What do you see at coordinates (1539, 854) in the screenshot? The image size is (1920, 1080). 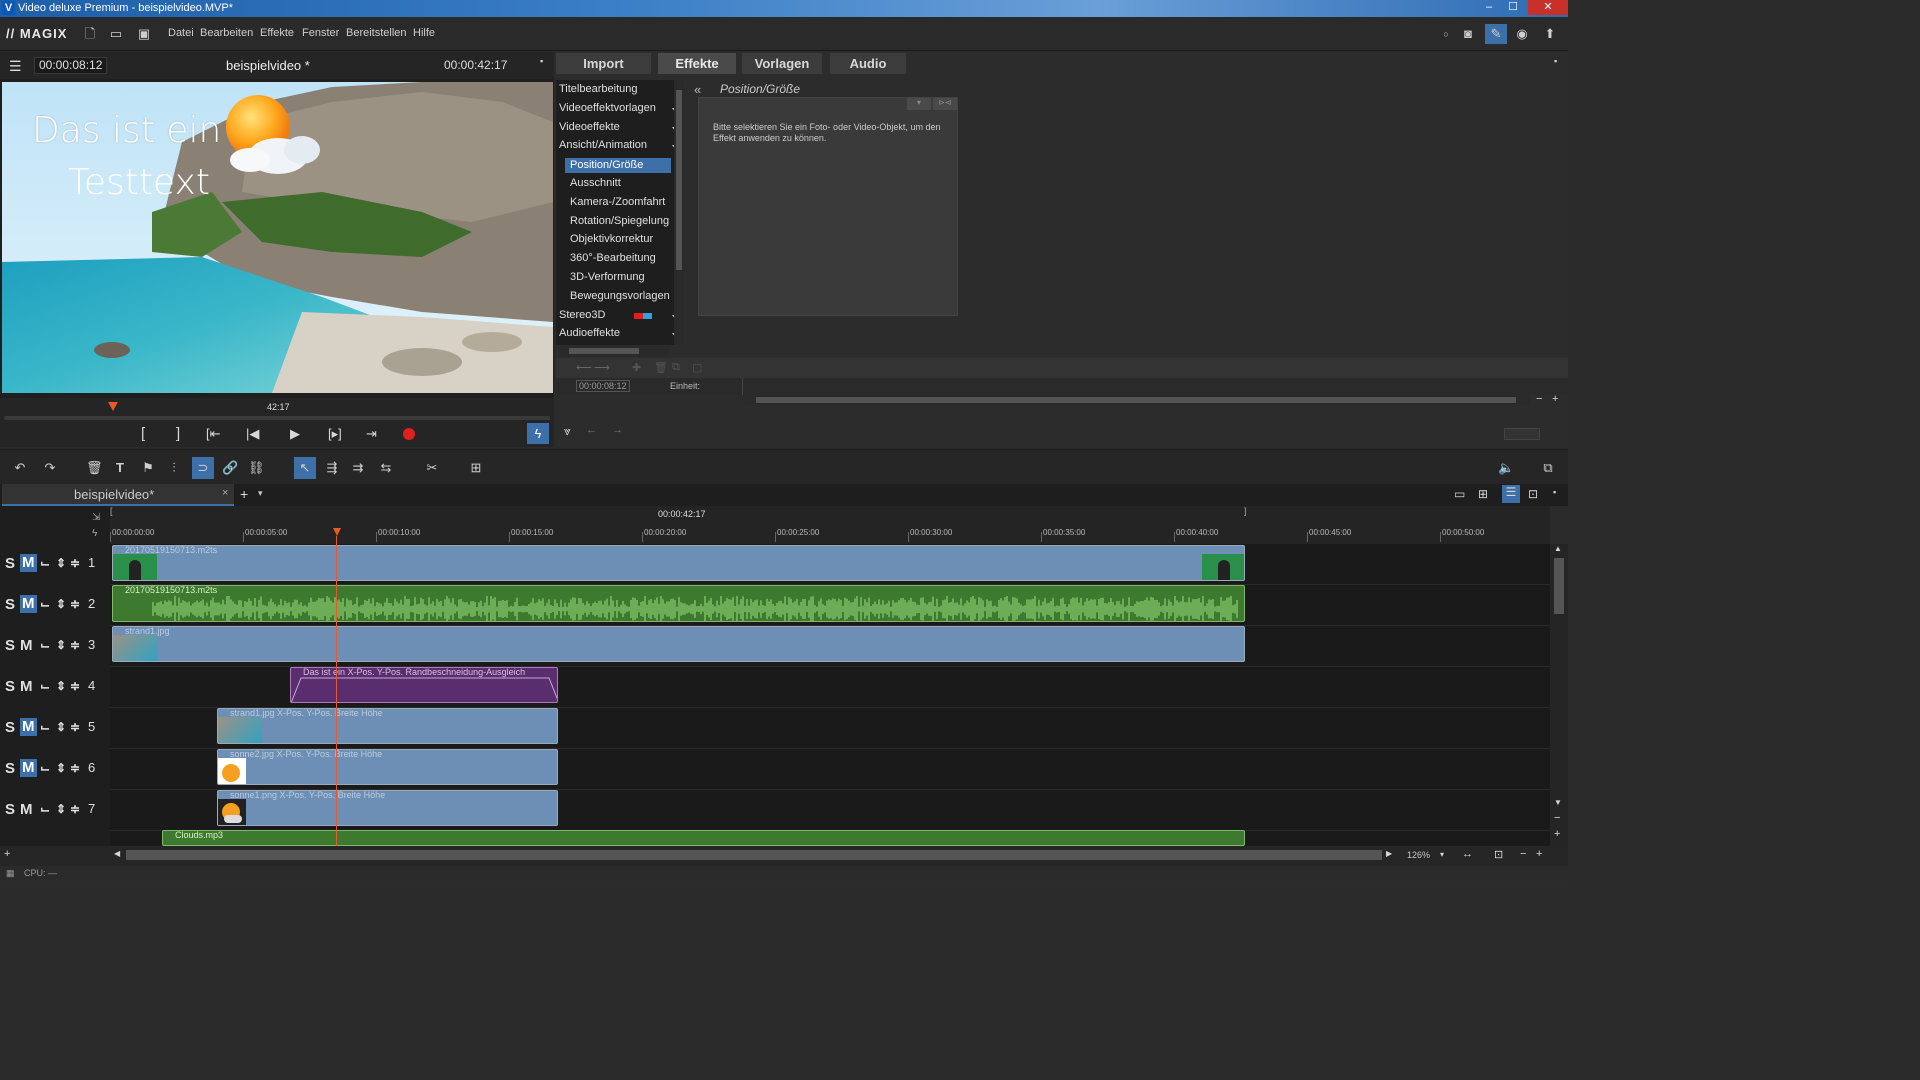 I see `zoom-in-icon: +` at bounding box center [1539, 854].